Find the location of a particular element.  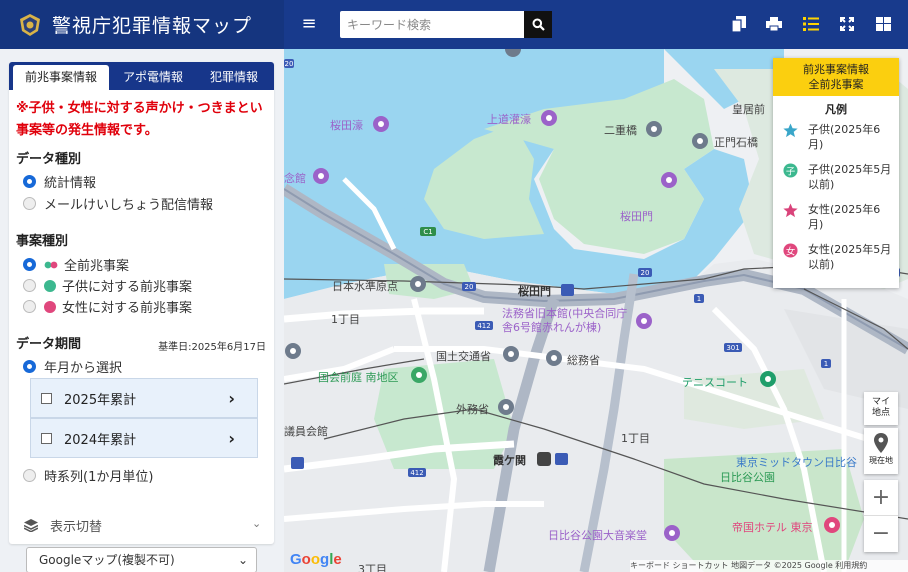

copy-icon is located at coordinates (739, 24).